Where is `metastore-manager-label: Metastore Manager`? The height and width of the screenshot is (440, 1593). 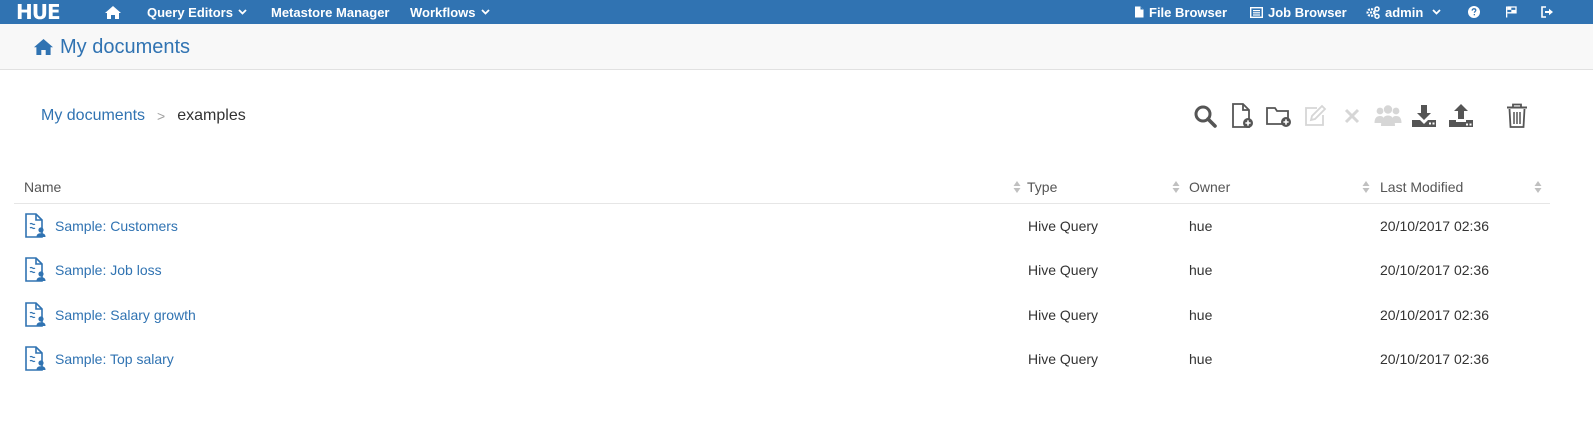
metastore-manager-label: Metastore Manager is located at coordinates (330, 12).